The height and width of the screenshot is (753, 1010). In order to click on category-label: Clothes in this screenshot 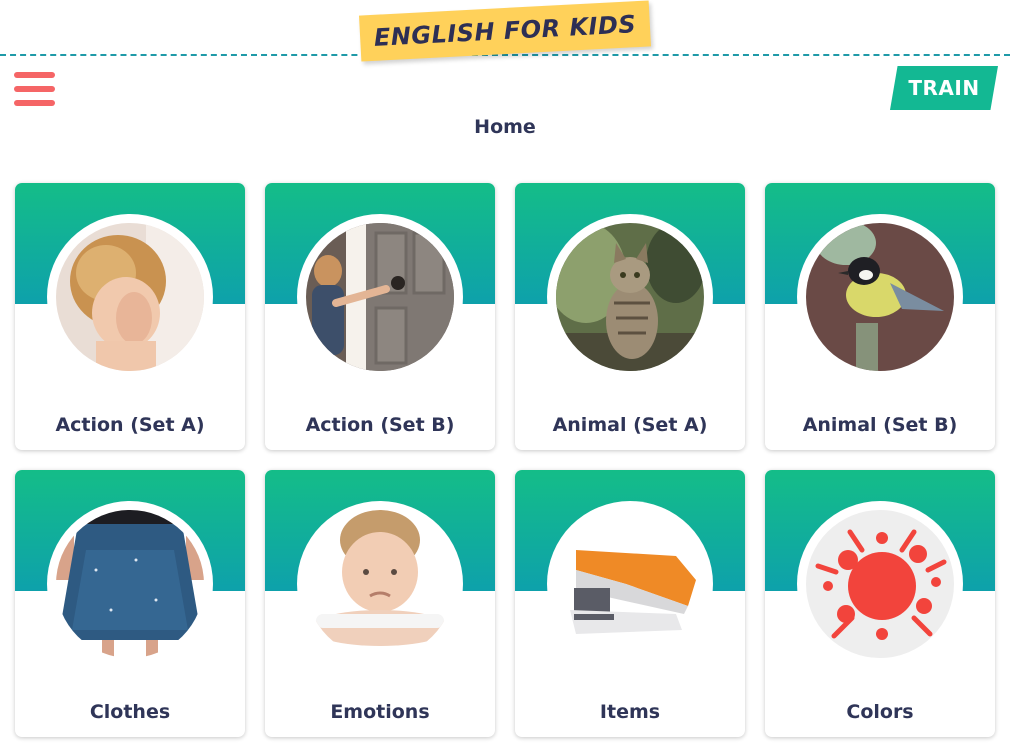, I will do `click(130, 712)`.